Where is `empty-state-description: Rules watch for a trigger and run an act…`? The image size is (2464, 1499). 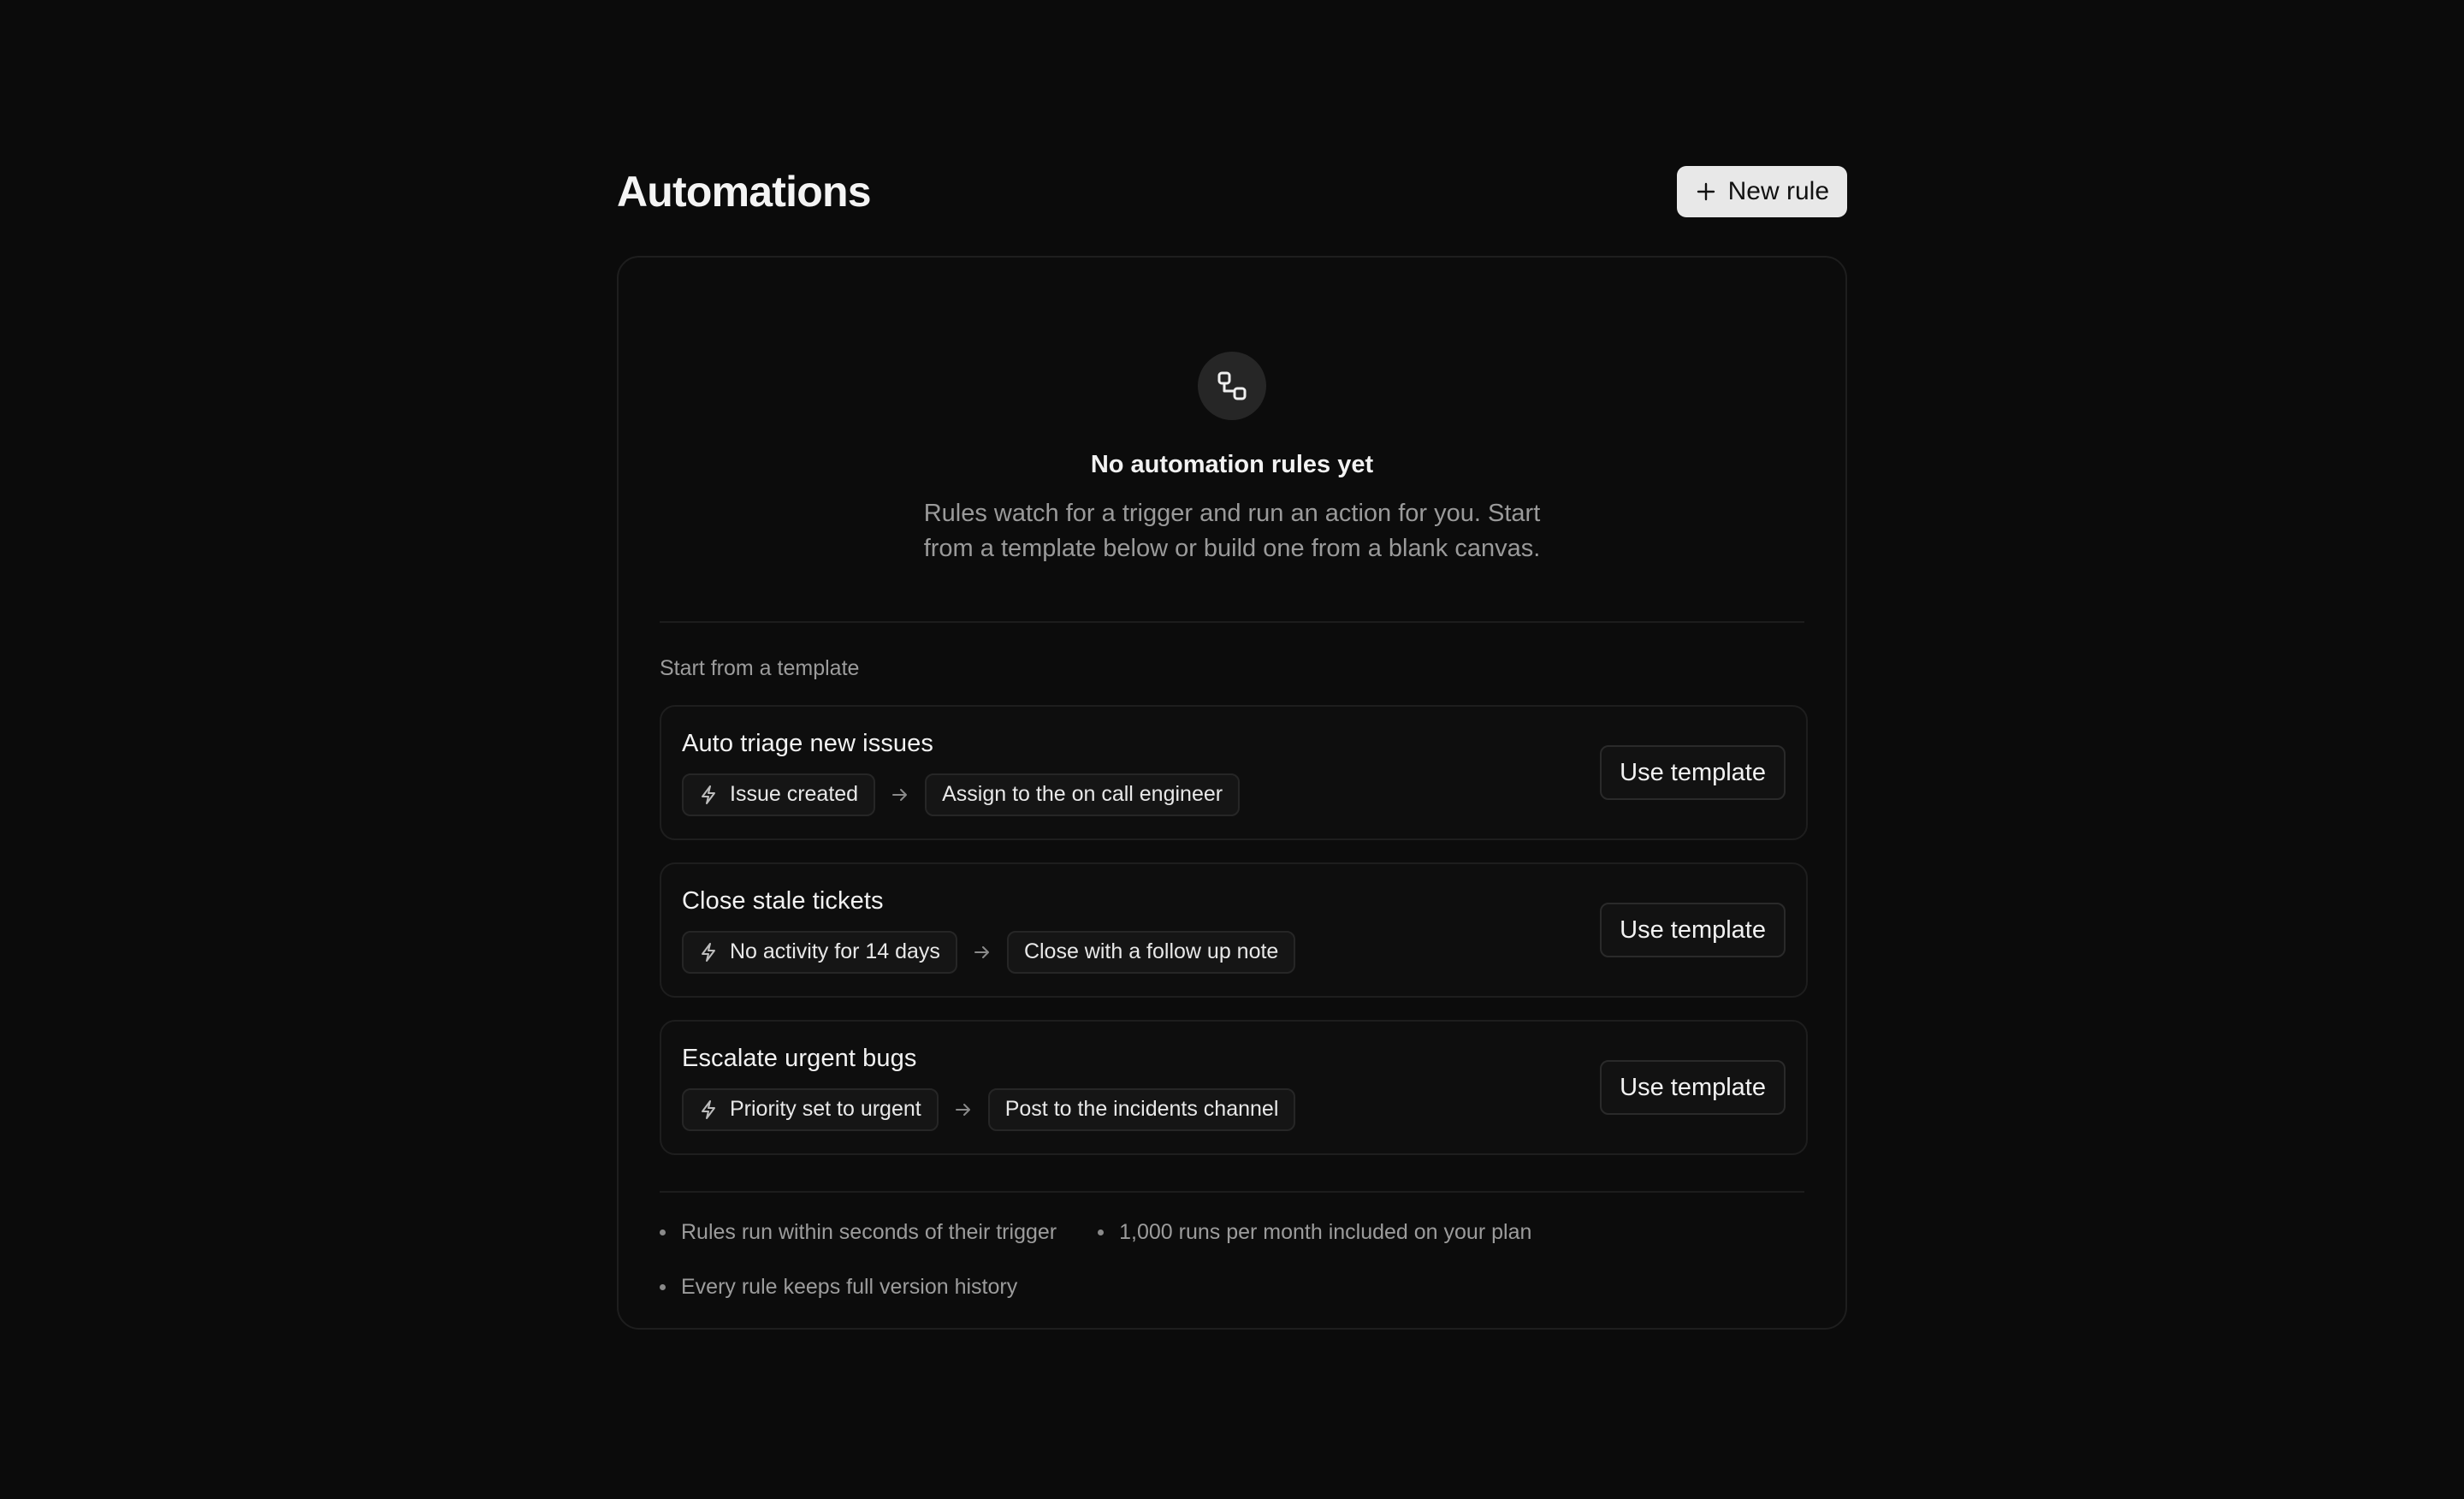
empty-state-description: Rules watch for a trigger and run an act… is located at coordinates (1232, 531).